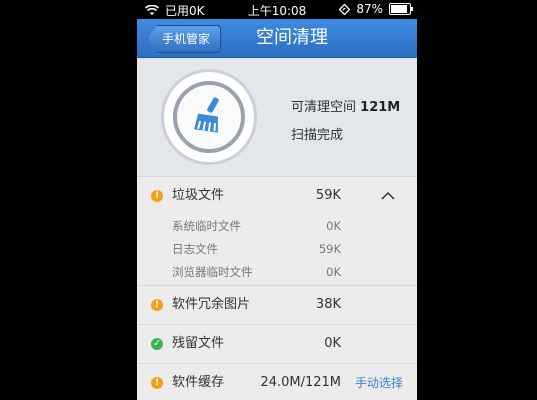  Describe the element at coordinates (277, 196) in the screenshot. I see `list-item-junk: ! 垃圾文件 59K` at that location.